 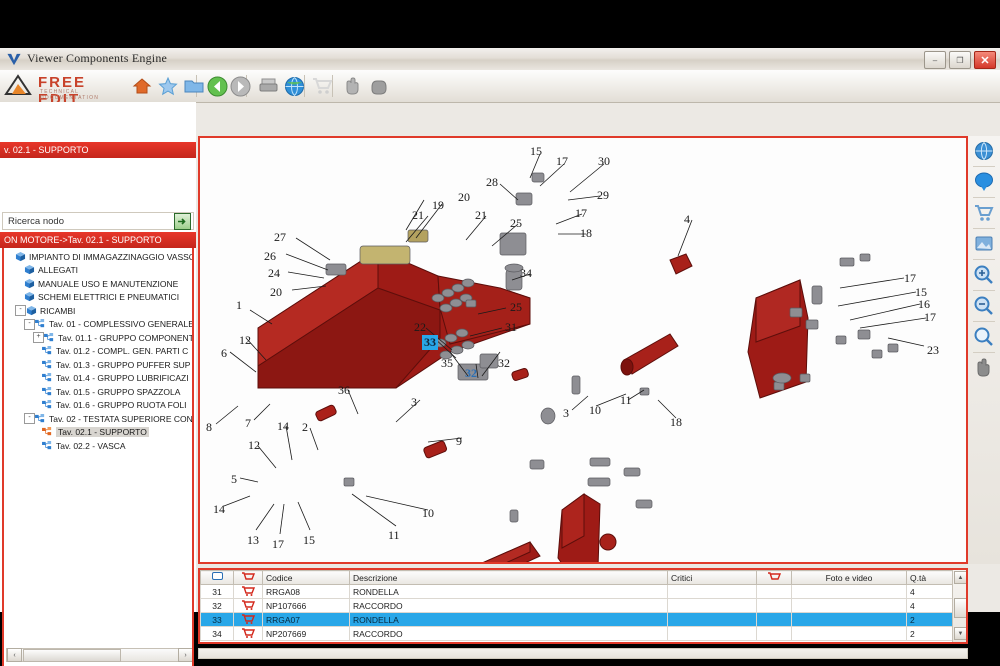 What do you see at coordinates (306, 577) in the screenshot?
I see `th-codice: Codice` at bounding box center [306, 577].